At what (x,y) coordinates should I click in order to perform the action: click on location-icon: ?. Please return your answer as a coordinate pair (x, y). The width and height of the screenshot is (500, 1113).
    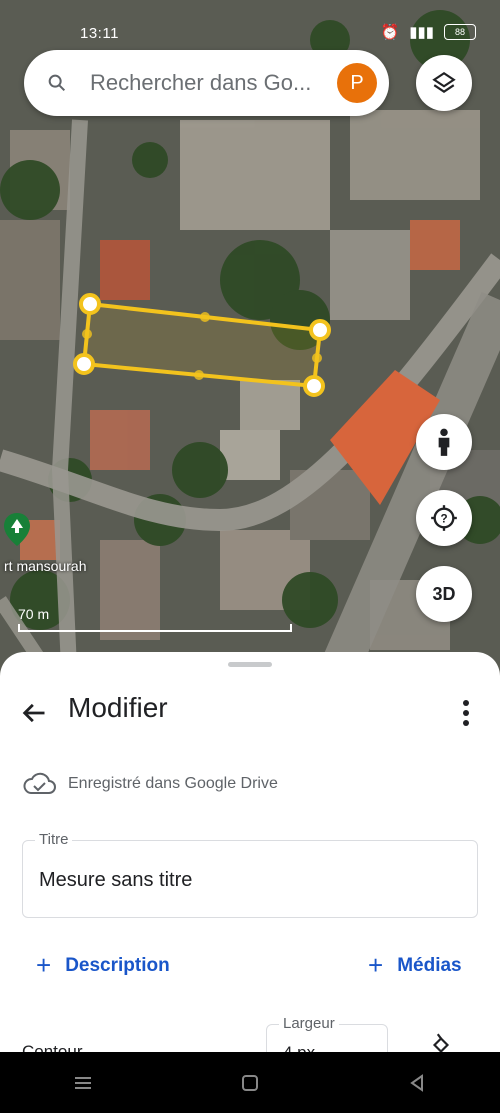
    Looking at the image, I should click on (444, 518).